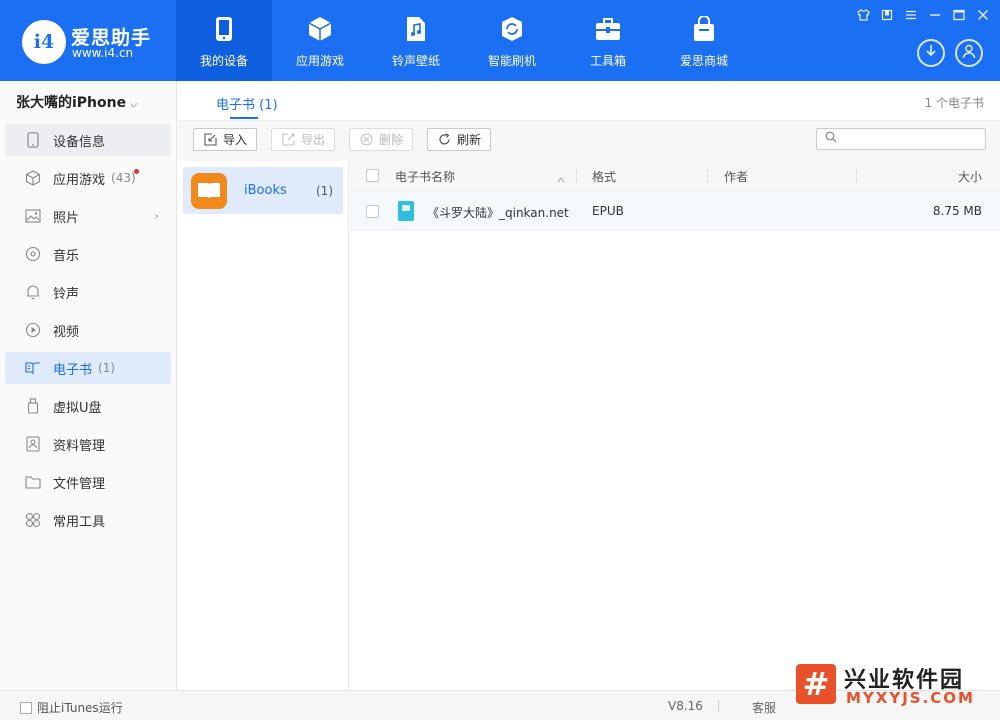 This screenshot has height=720, width=1000. What do you see at coordinates (265, 190) in the screenshot?
I see `category-label: iBooks` at bounding box center [265, 190].